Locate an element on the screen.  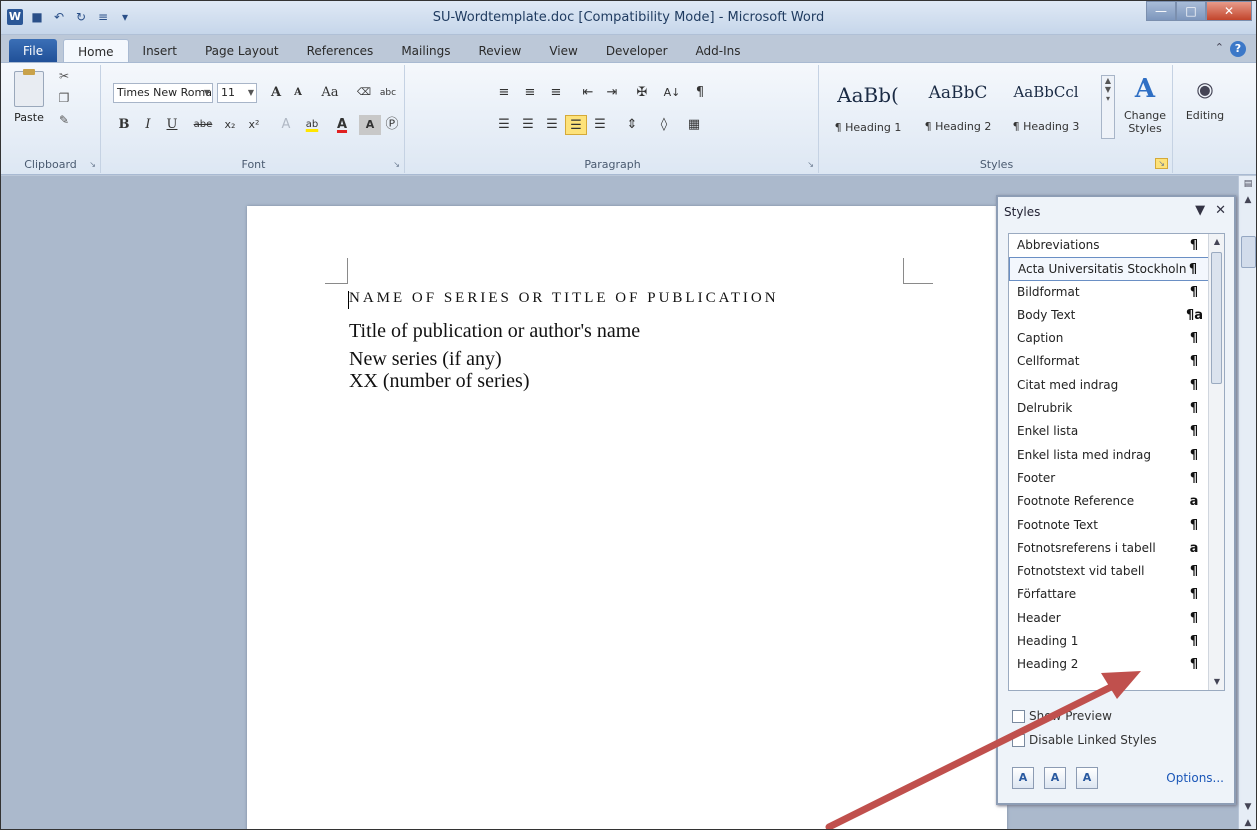
close-button: ✕ is located at coordinates (1229, 11).